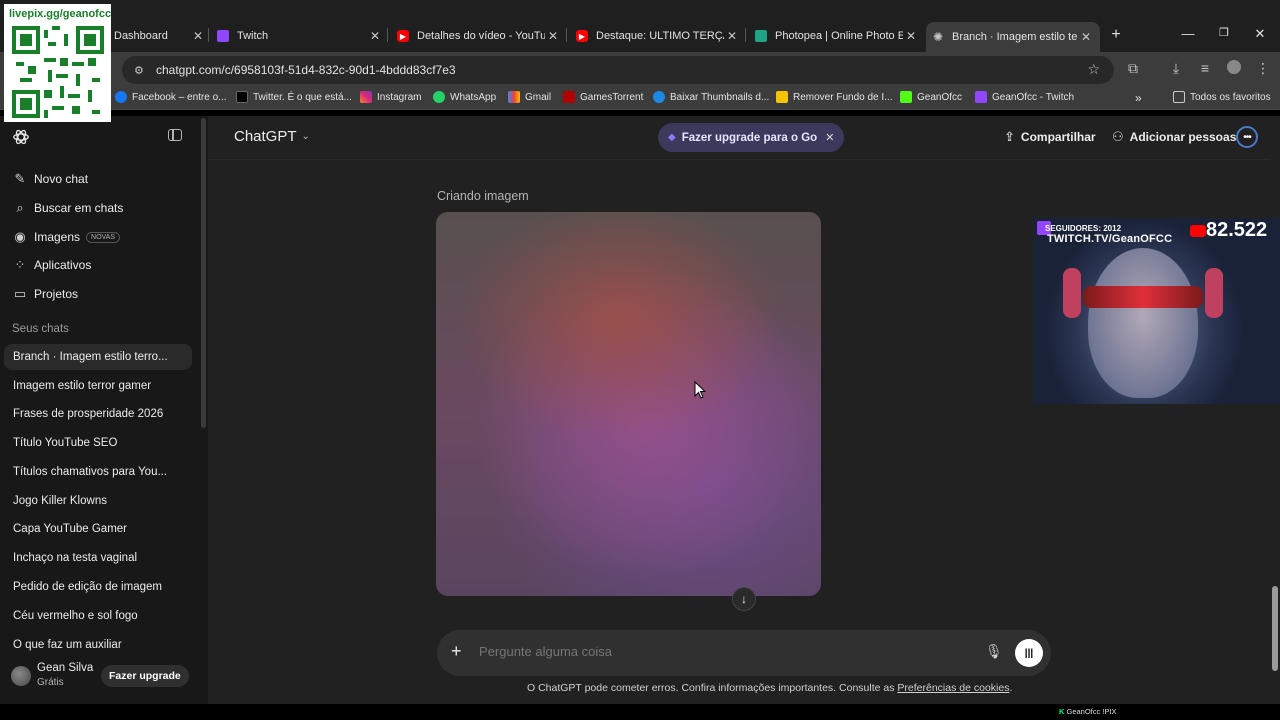  I want to click on chat-item: Título YouTube SEO, so click(98, 443).